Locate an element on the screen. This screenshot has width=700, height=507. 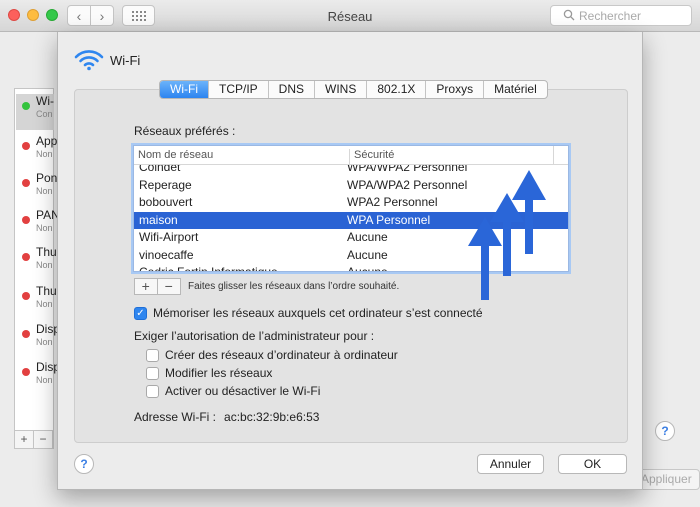
network-name: Cedric Fortin Informatique is located at coordinates (208, 268).